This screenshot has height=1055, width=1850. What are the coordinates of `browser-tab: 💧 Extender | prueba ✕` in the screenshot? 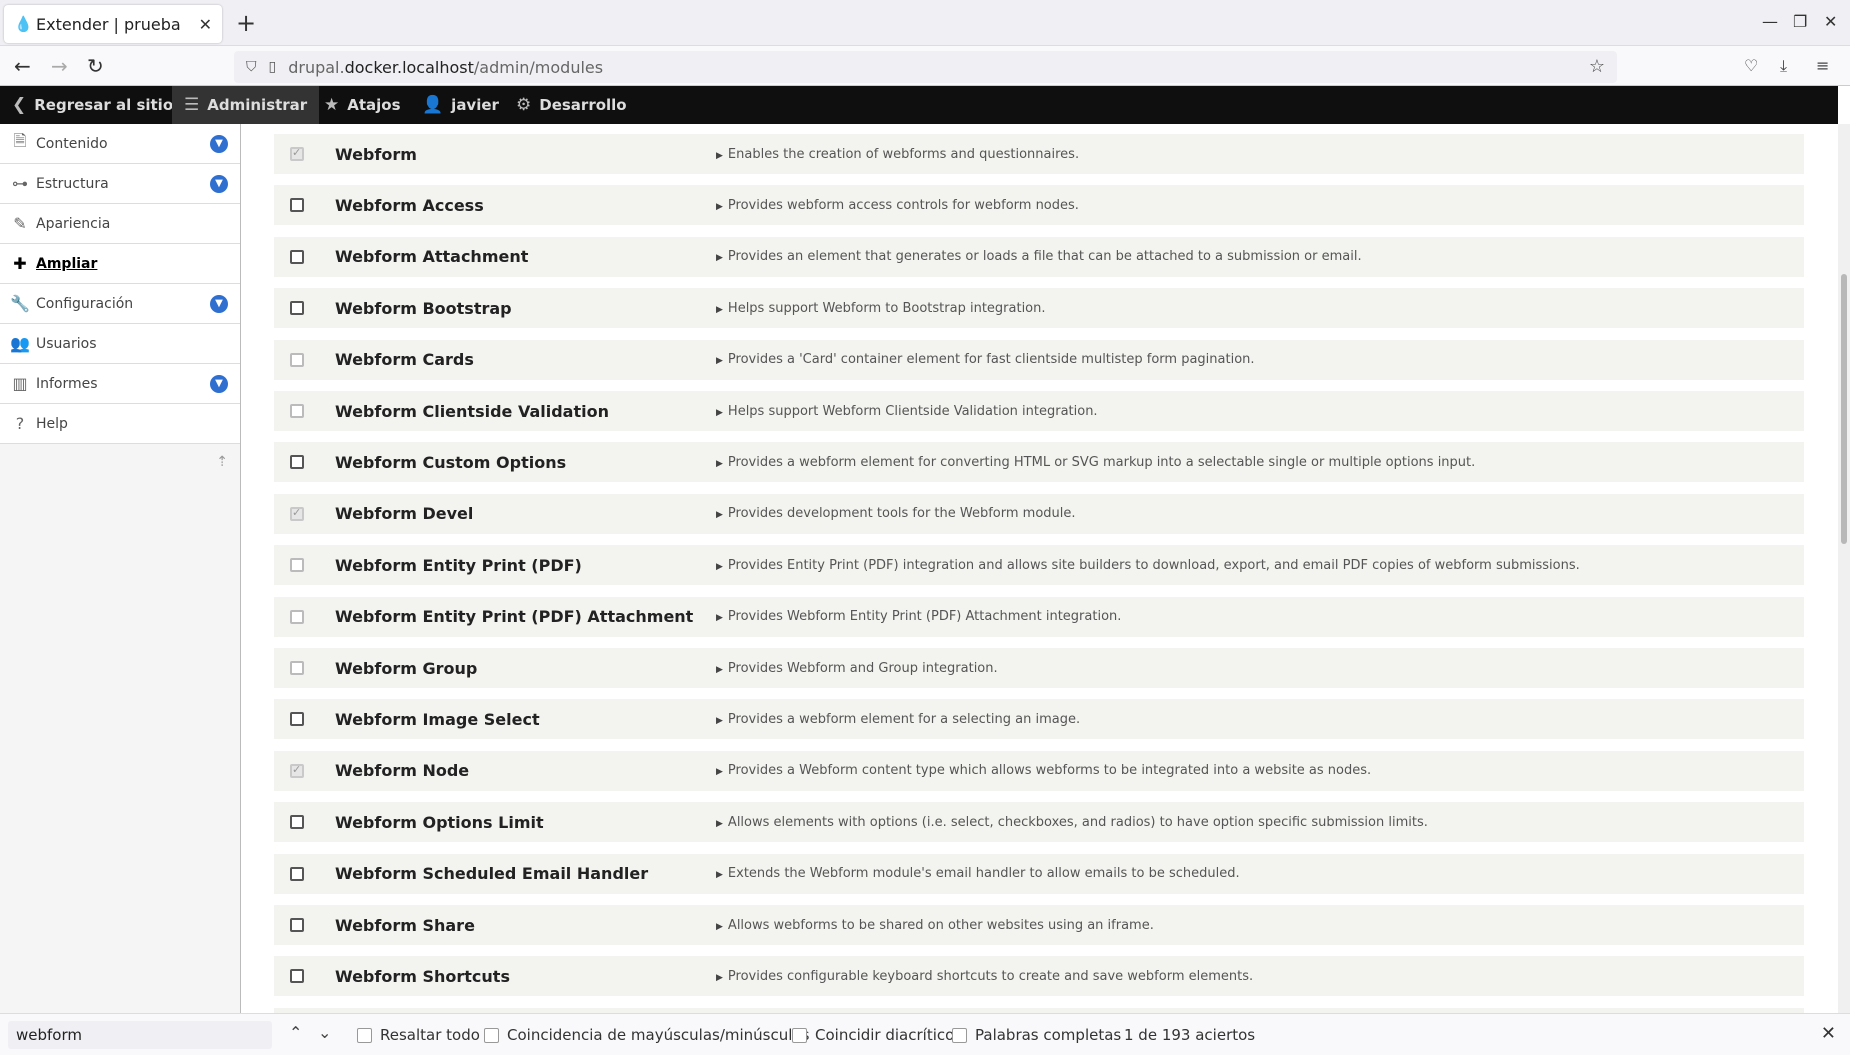 It's located at (113, 24).